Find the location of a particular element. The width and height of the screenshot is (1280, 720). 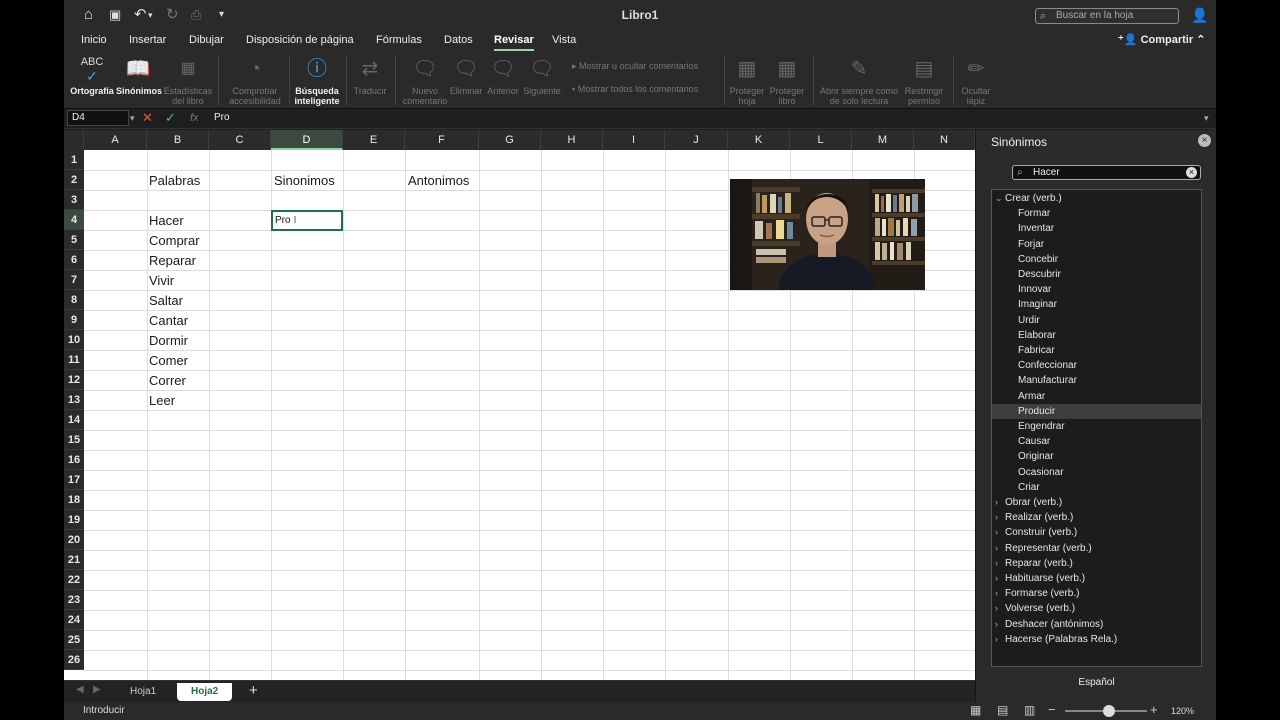

tab-vista: Vista is located at coordinates (564, 40).